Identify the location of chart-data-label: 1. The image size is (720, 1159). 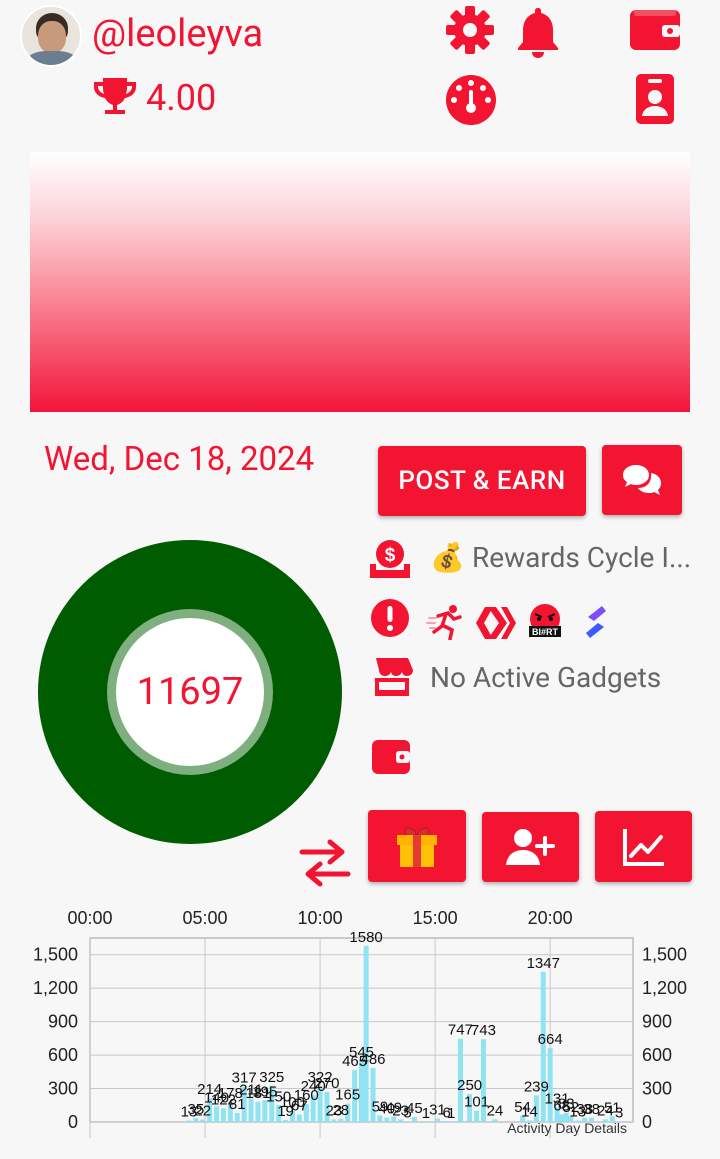
(451, 1113).